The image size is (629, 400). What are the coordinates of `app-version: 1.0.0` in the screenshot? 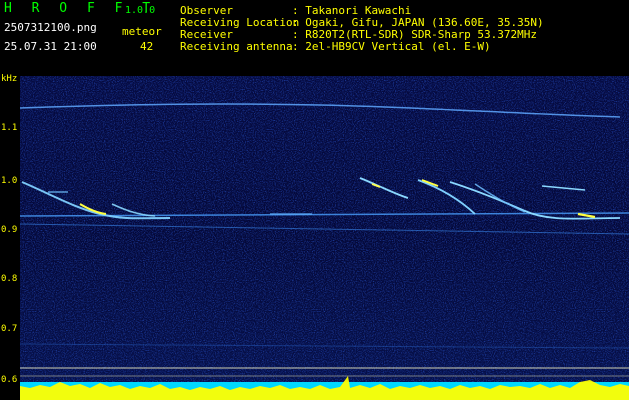 It's located at (140, 10).